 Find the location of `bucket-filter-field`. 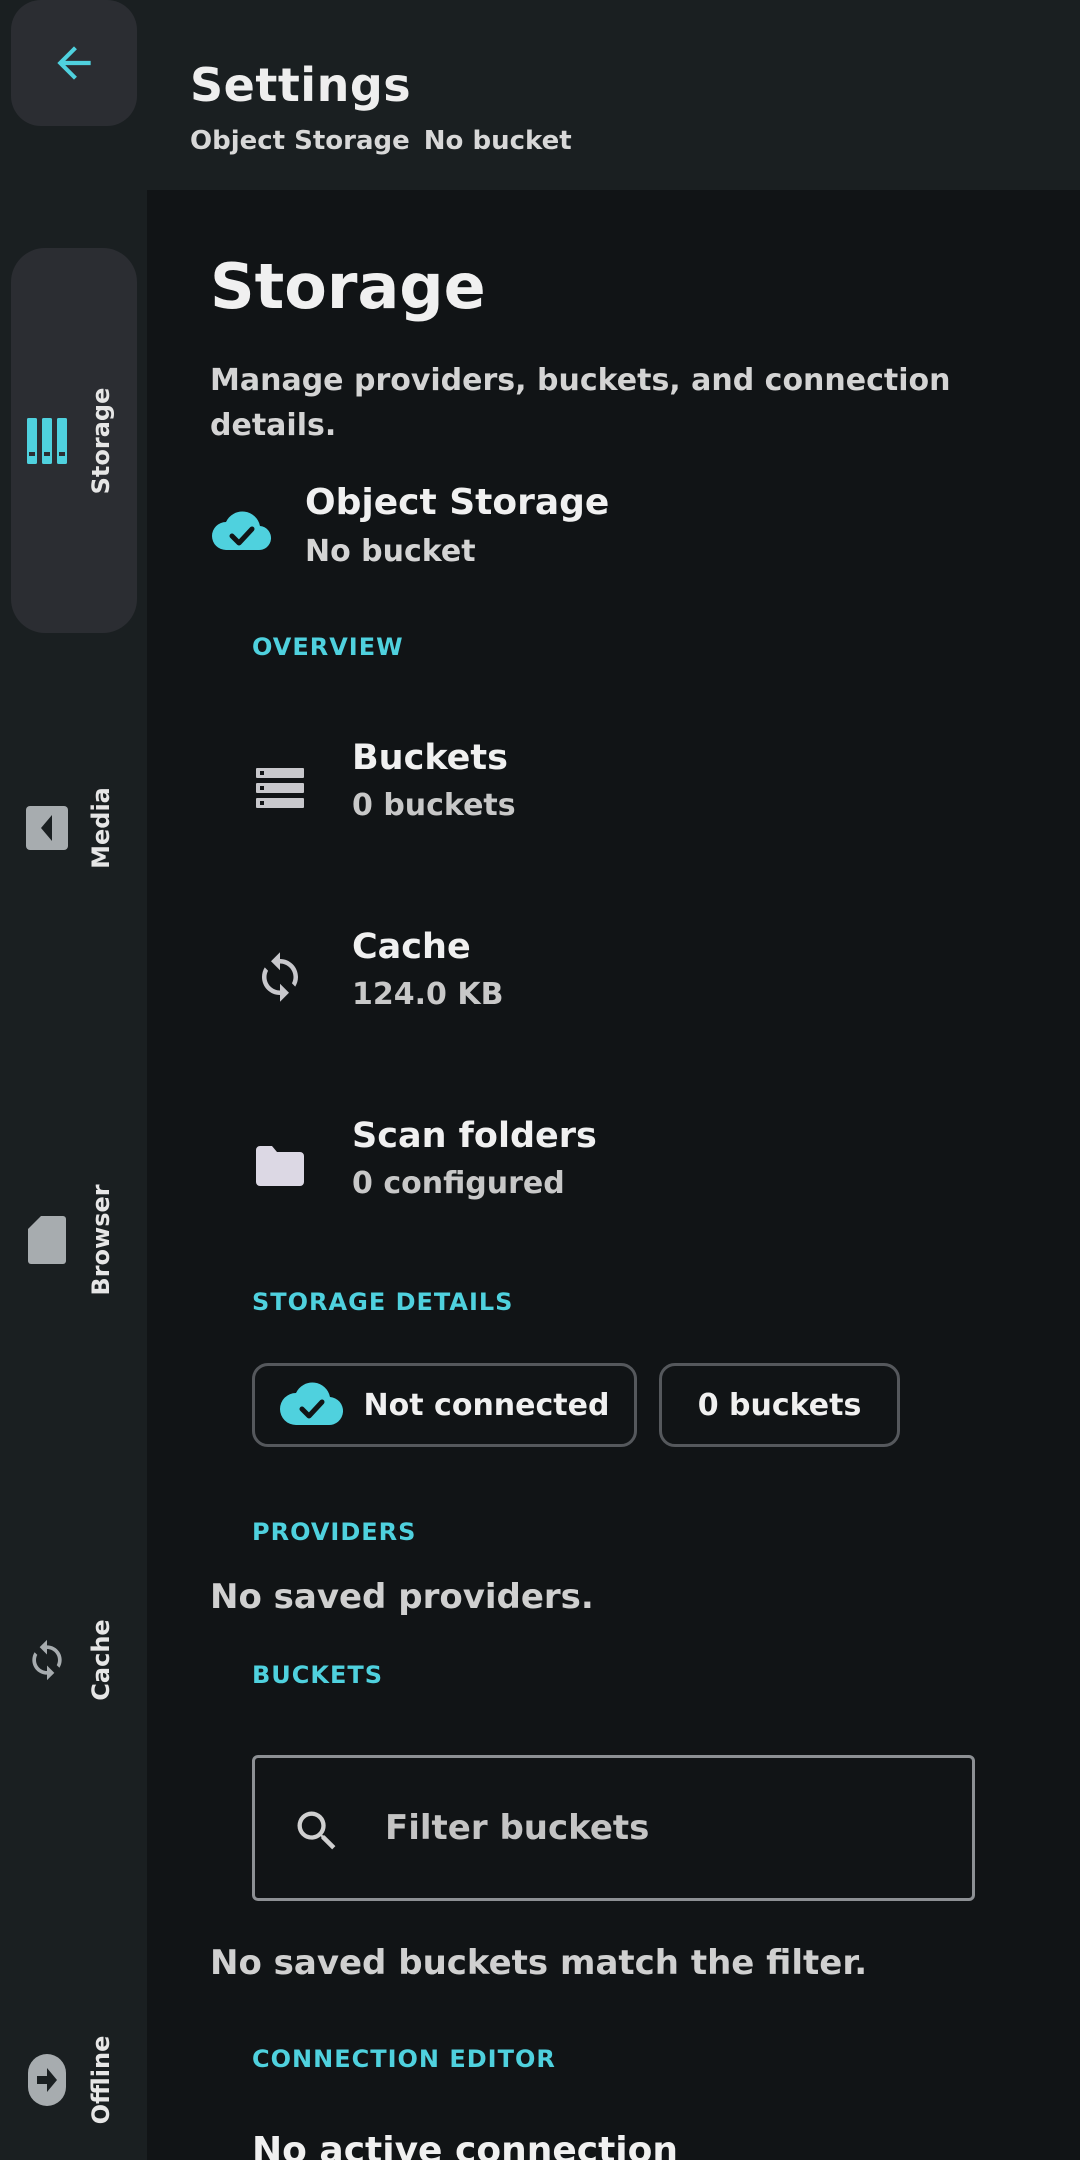

bucket-filter-field is located at coordinates (613, 1828).